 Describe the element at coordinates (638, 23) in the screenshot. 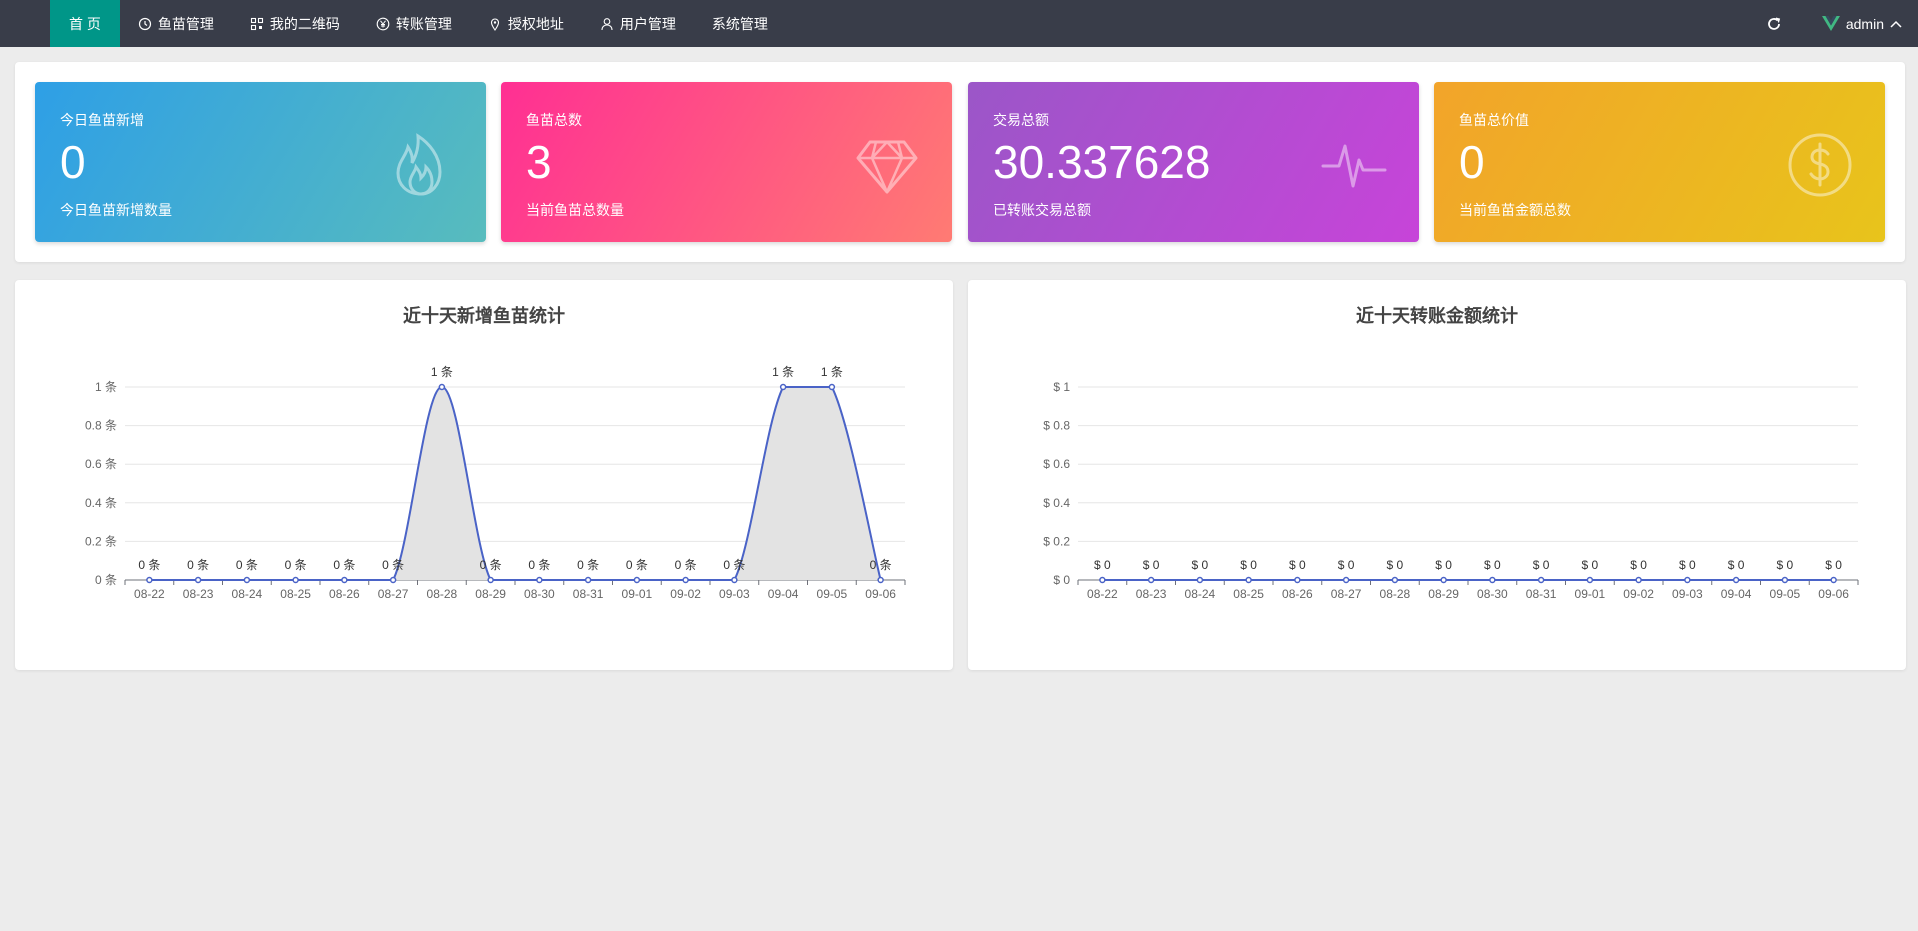

I see `nav-user-management: 用户管理` at that location.